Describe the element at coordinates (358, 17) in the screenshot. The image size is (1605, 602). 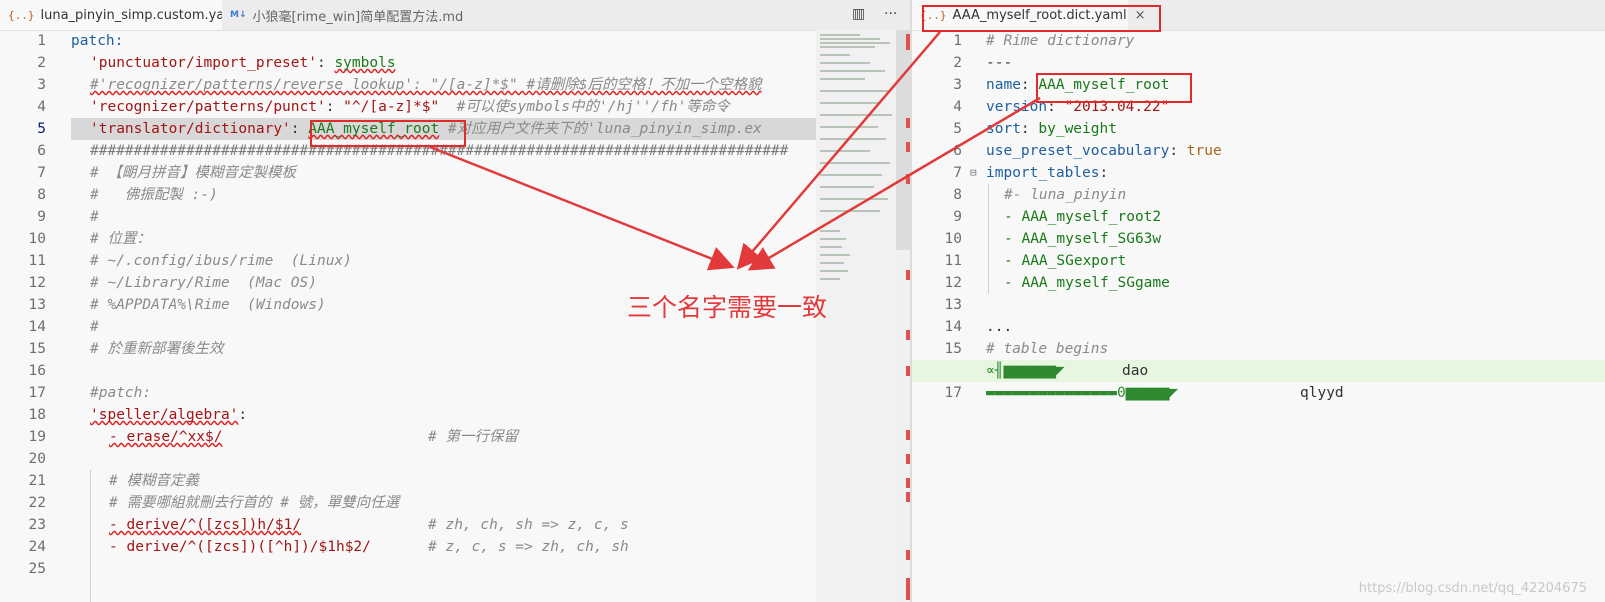
I see `tab-label: 小狼毫[rime_win]简单配置方法.md` at that location.